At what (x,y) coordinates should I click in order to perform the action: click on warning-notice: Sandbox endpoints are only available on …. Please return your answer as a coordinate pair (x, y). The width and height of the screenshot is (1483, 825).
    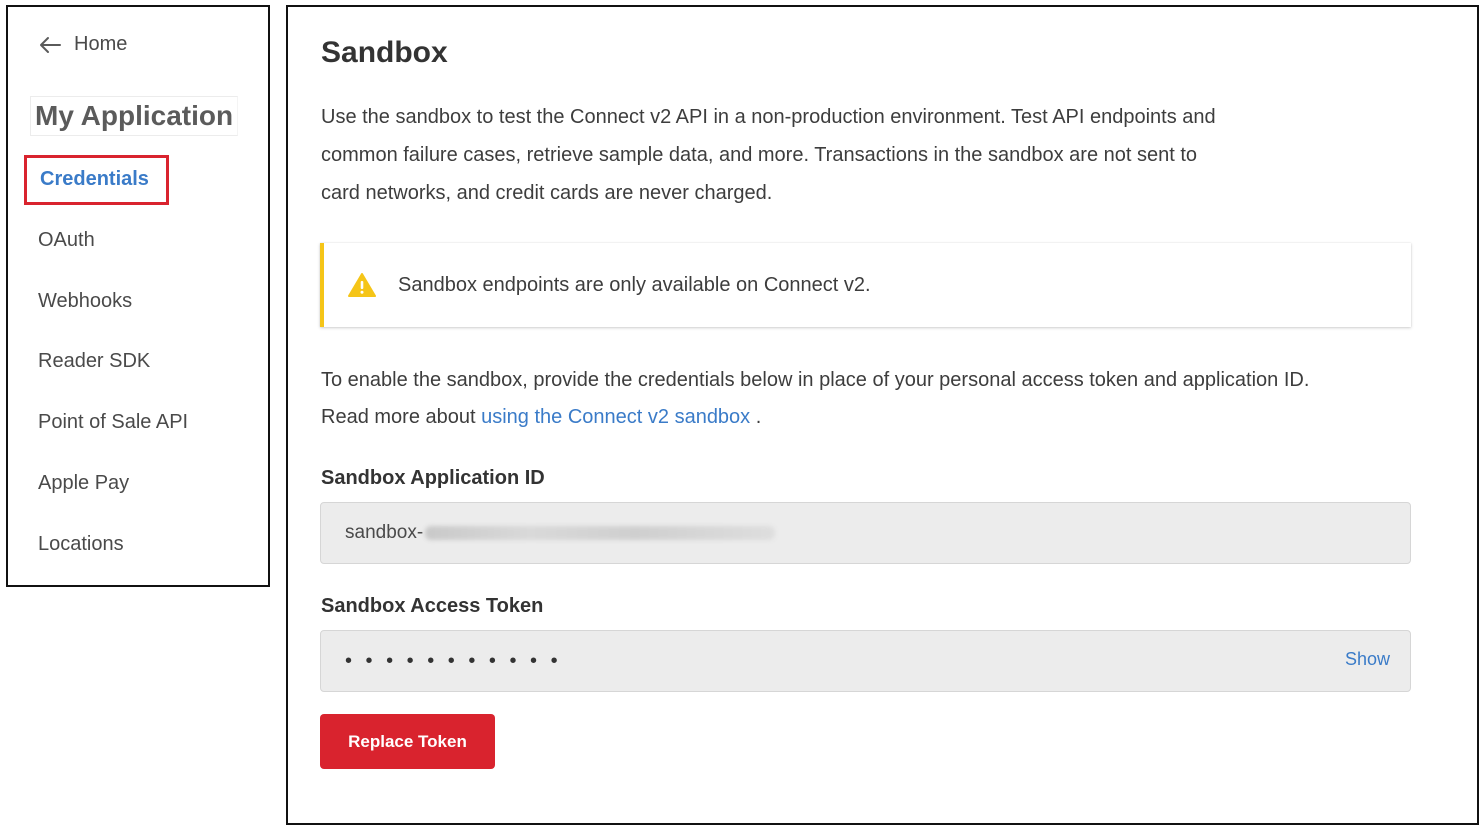
    Looking at the image, I should click on (865, 285).